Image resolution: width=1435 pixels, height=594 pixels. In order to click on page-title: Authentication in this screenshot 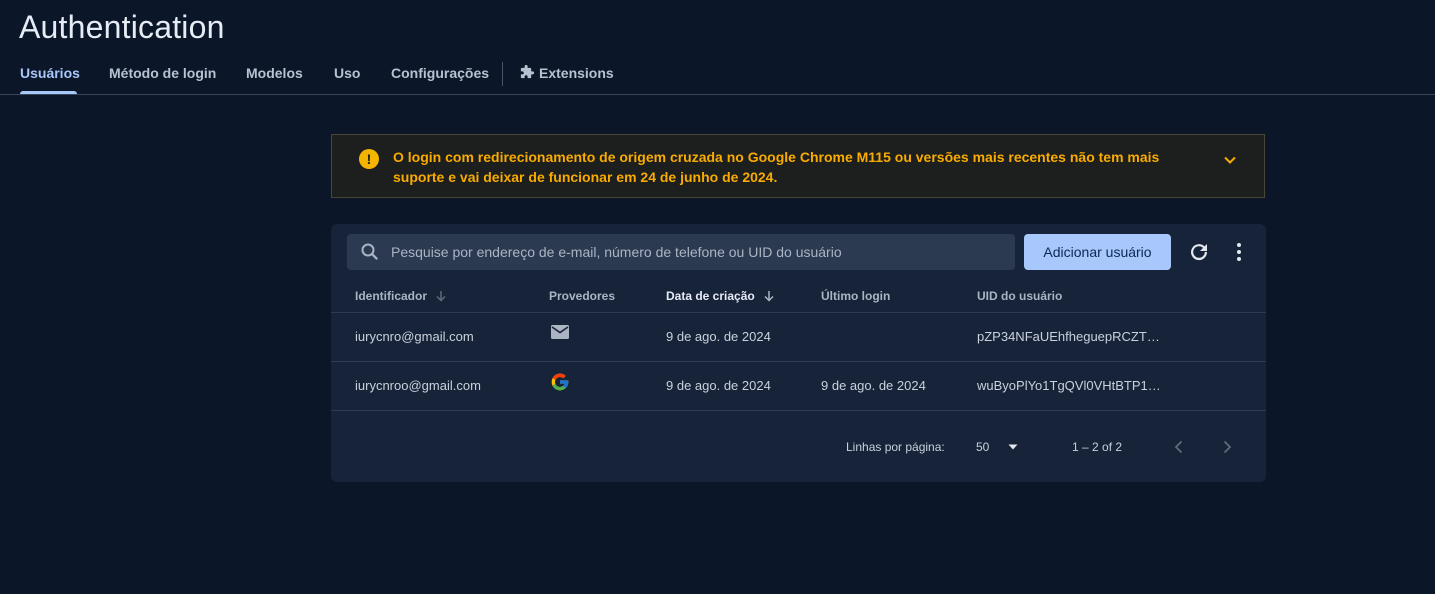, I will do `click(122, 27)`.